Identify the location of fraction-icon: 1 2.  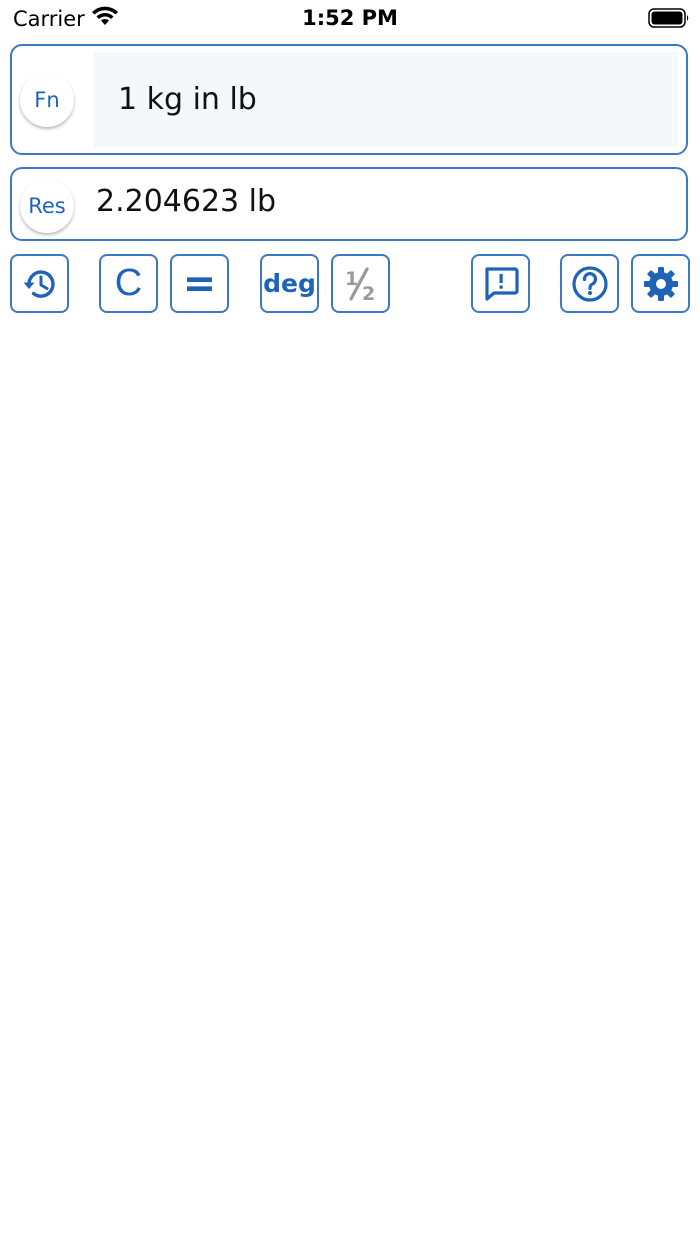
(361, 284).